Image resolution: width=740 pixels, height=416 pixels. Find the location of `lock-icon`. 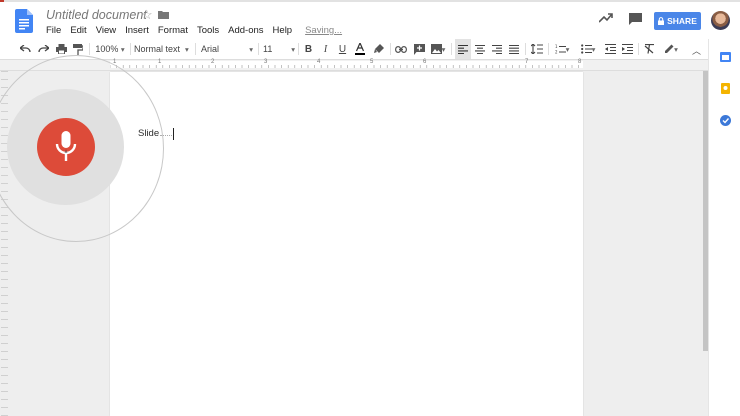

lock-icon is located at coordinates (661, 21).